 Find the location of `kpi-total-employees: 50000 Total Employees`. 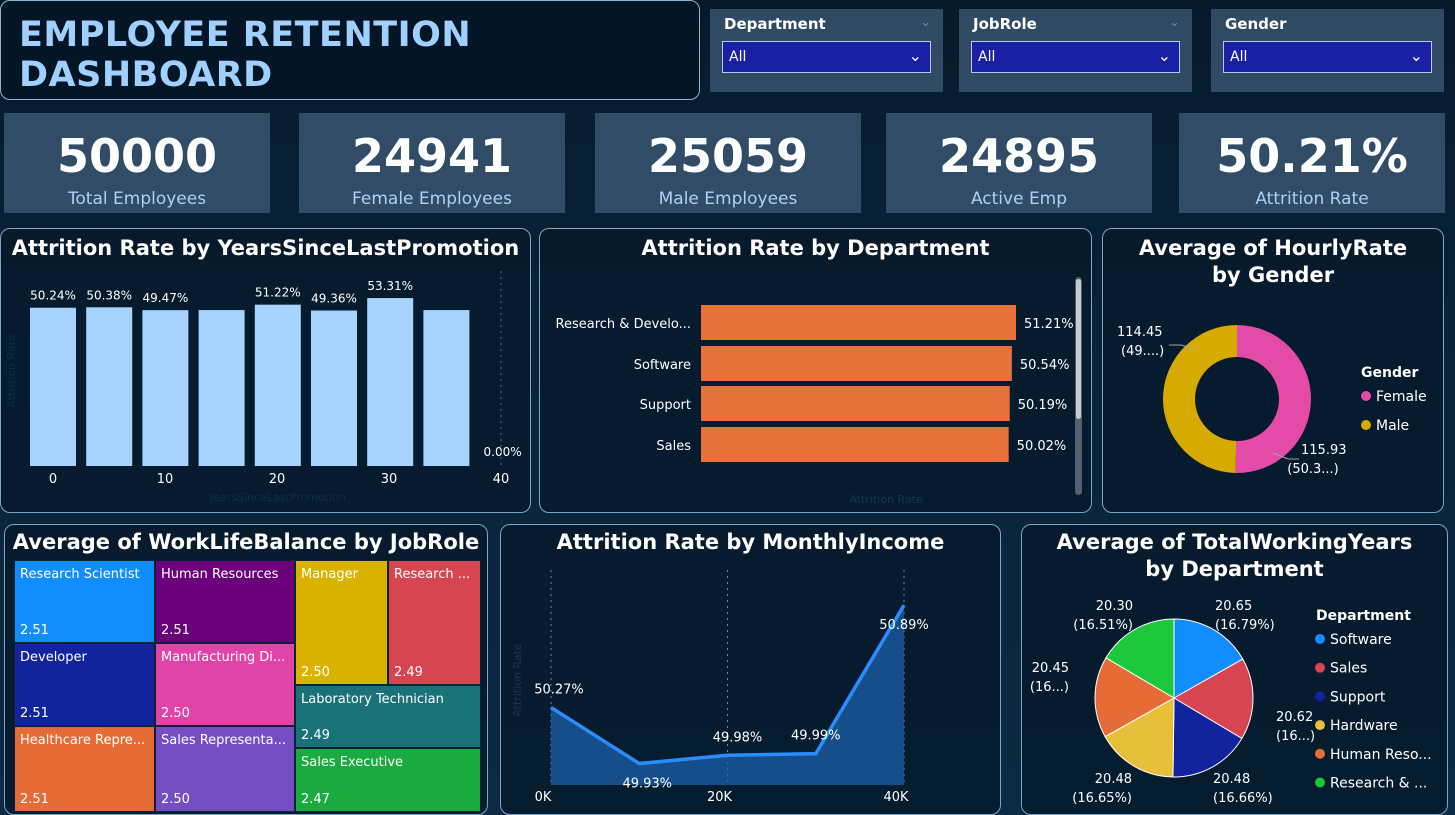

kpi-total-employees: 50000 Total Employees is located at coordinates (137, 163).